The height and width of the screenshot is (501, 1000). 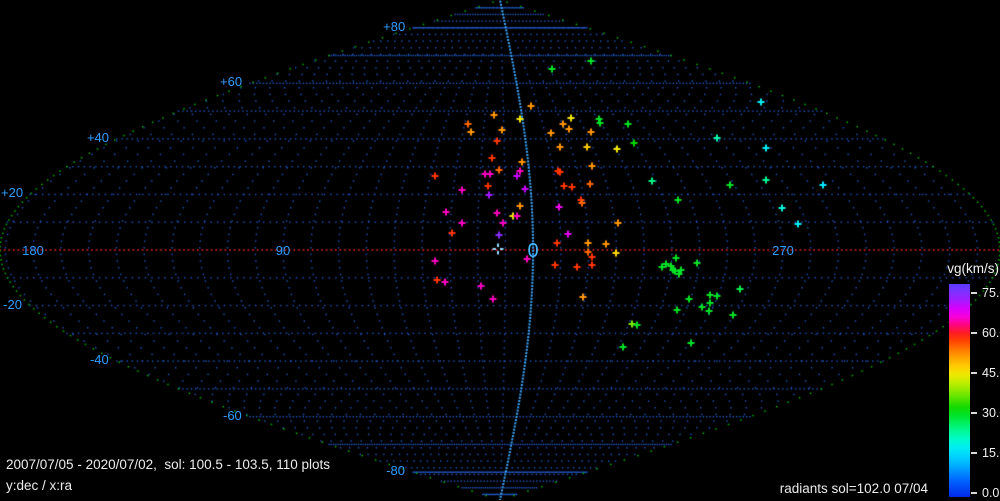 What do you see at coordinates (283, 250) in the screenshot?
I see `ra-axis-label: 90` at bounding box center [283, 250].